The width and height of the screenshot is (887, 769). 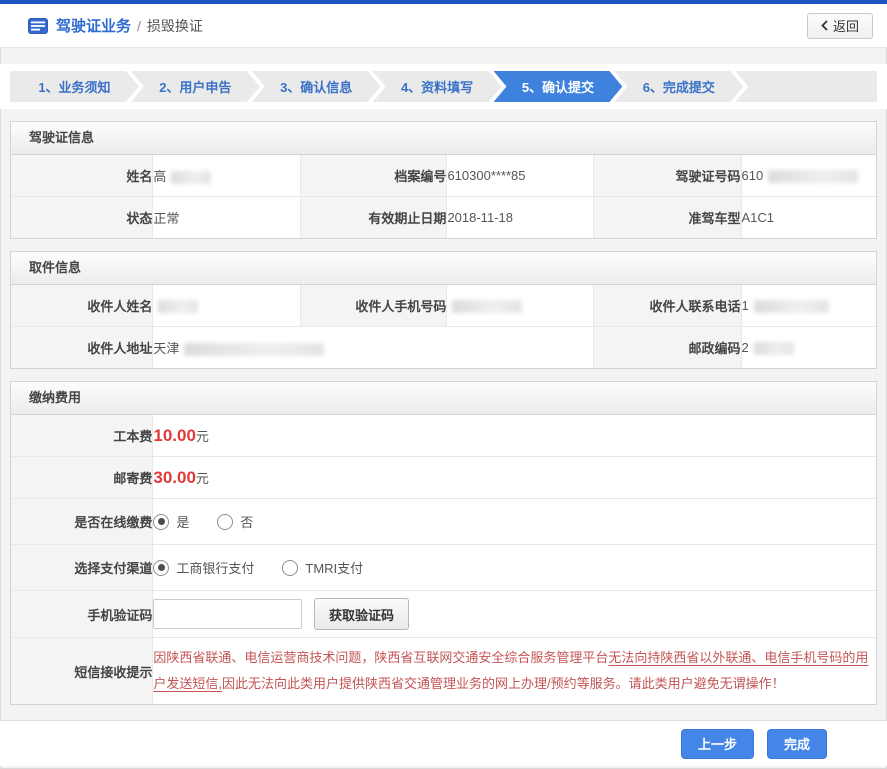 What do you see at coordinates (796, 743) in the screenshot?
I see `finish-button: 完成` at bounding box center [796, 743].